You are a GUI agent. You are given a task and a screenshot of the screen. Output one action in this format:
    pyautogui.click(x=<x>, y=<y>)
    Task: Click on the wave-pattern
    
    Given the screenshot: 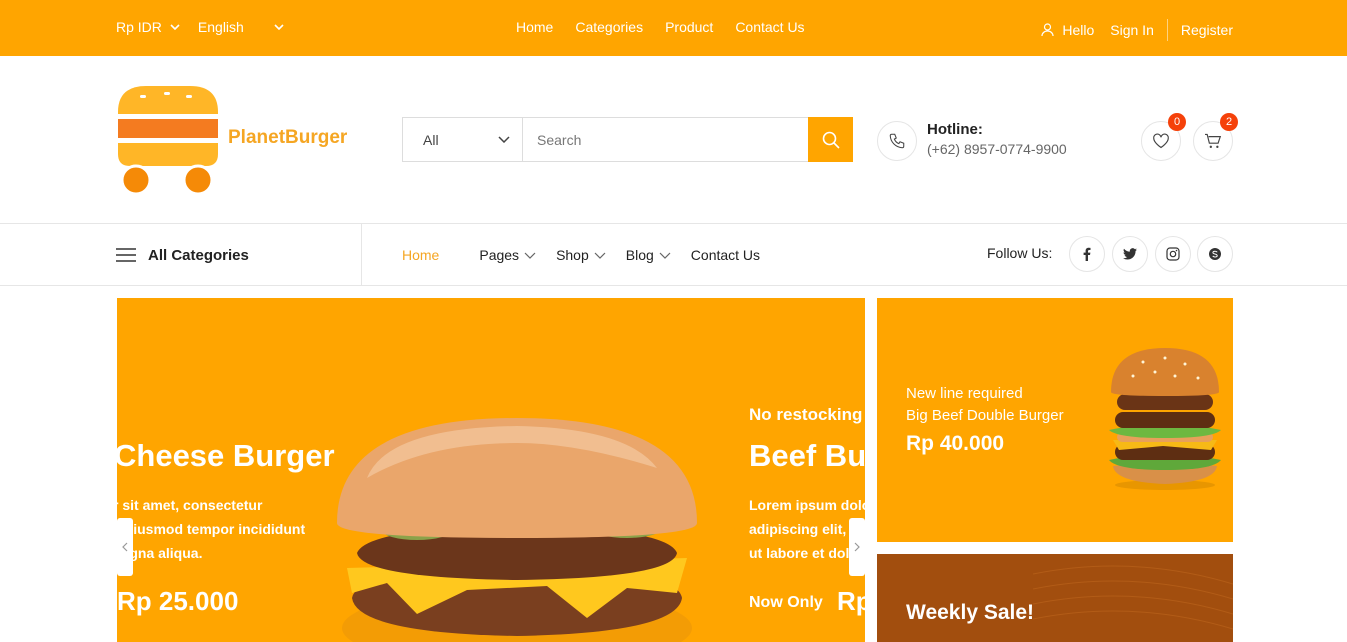 What is the action you would take?
    pyautogui.click(x=1133, y=597)
    